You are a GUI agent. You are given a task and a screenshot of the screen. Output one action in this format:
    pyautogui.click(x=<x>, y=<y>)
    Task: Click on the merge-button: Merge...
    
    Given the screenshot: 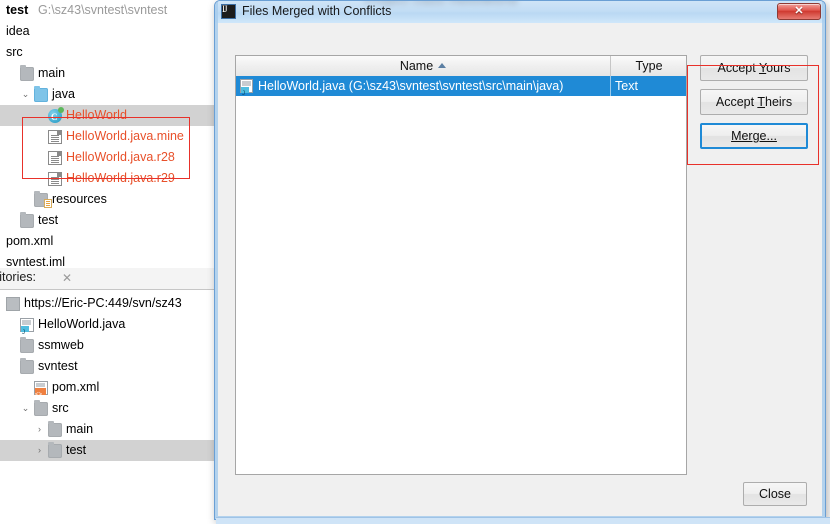 What is the action you would take?
    pyautogui.click(x=754, y=136)
    